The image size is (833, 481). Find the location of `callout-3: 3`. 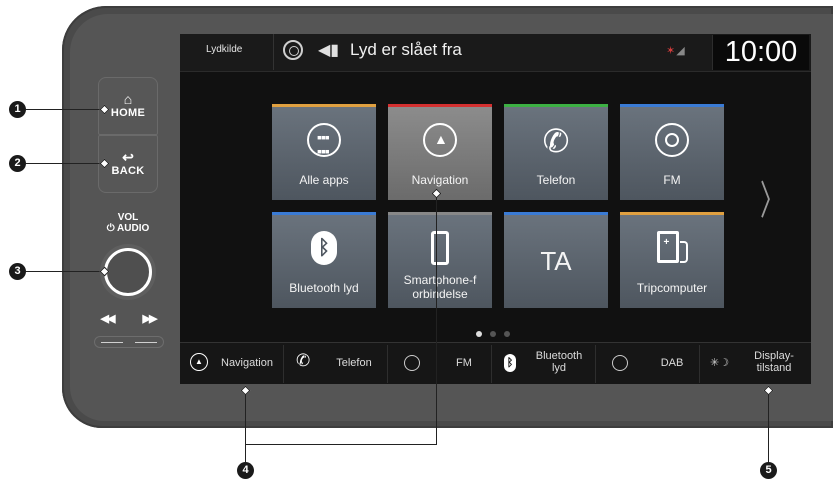

callout-3: 3 is located at coordinates (17, 271).